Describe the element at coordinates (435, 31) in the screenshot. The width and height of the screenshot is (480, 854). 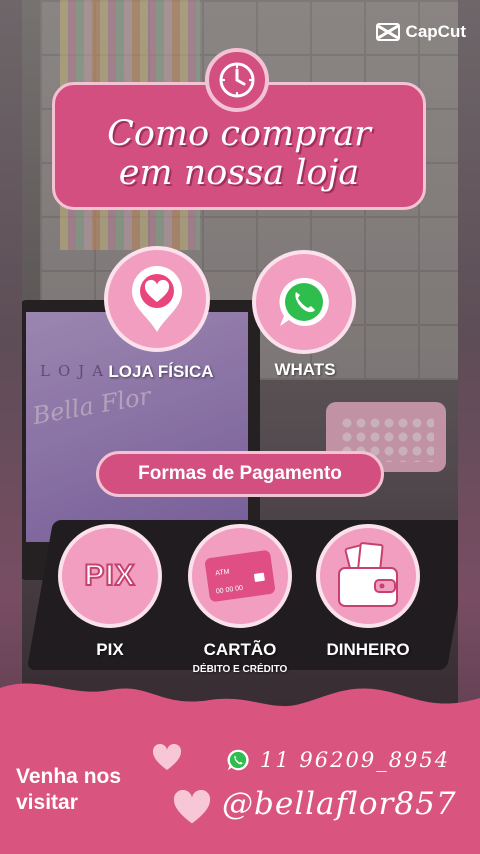
I see `capcut-label: CapCut` at that location.